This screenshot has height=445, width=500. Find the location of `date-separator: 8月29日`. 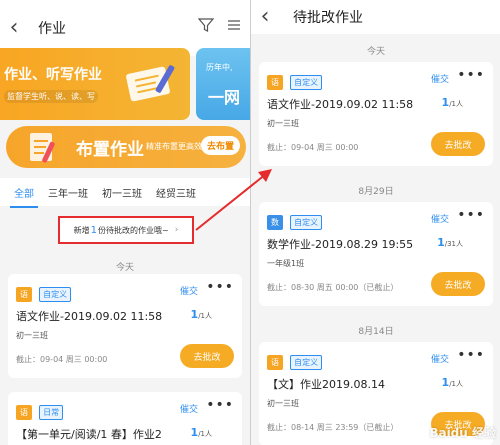

date-separator: 8月29日 is located at coordinates (376, 192).